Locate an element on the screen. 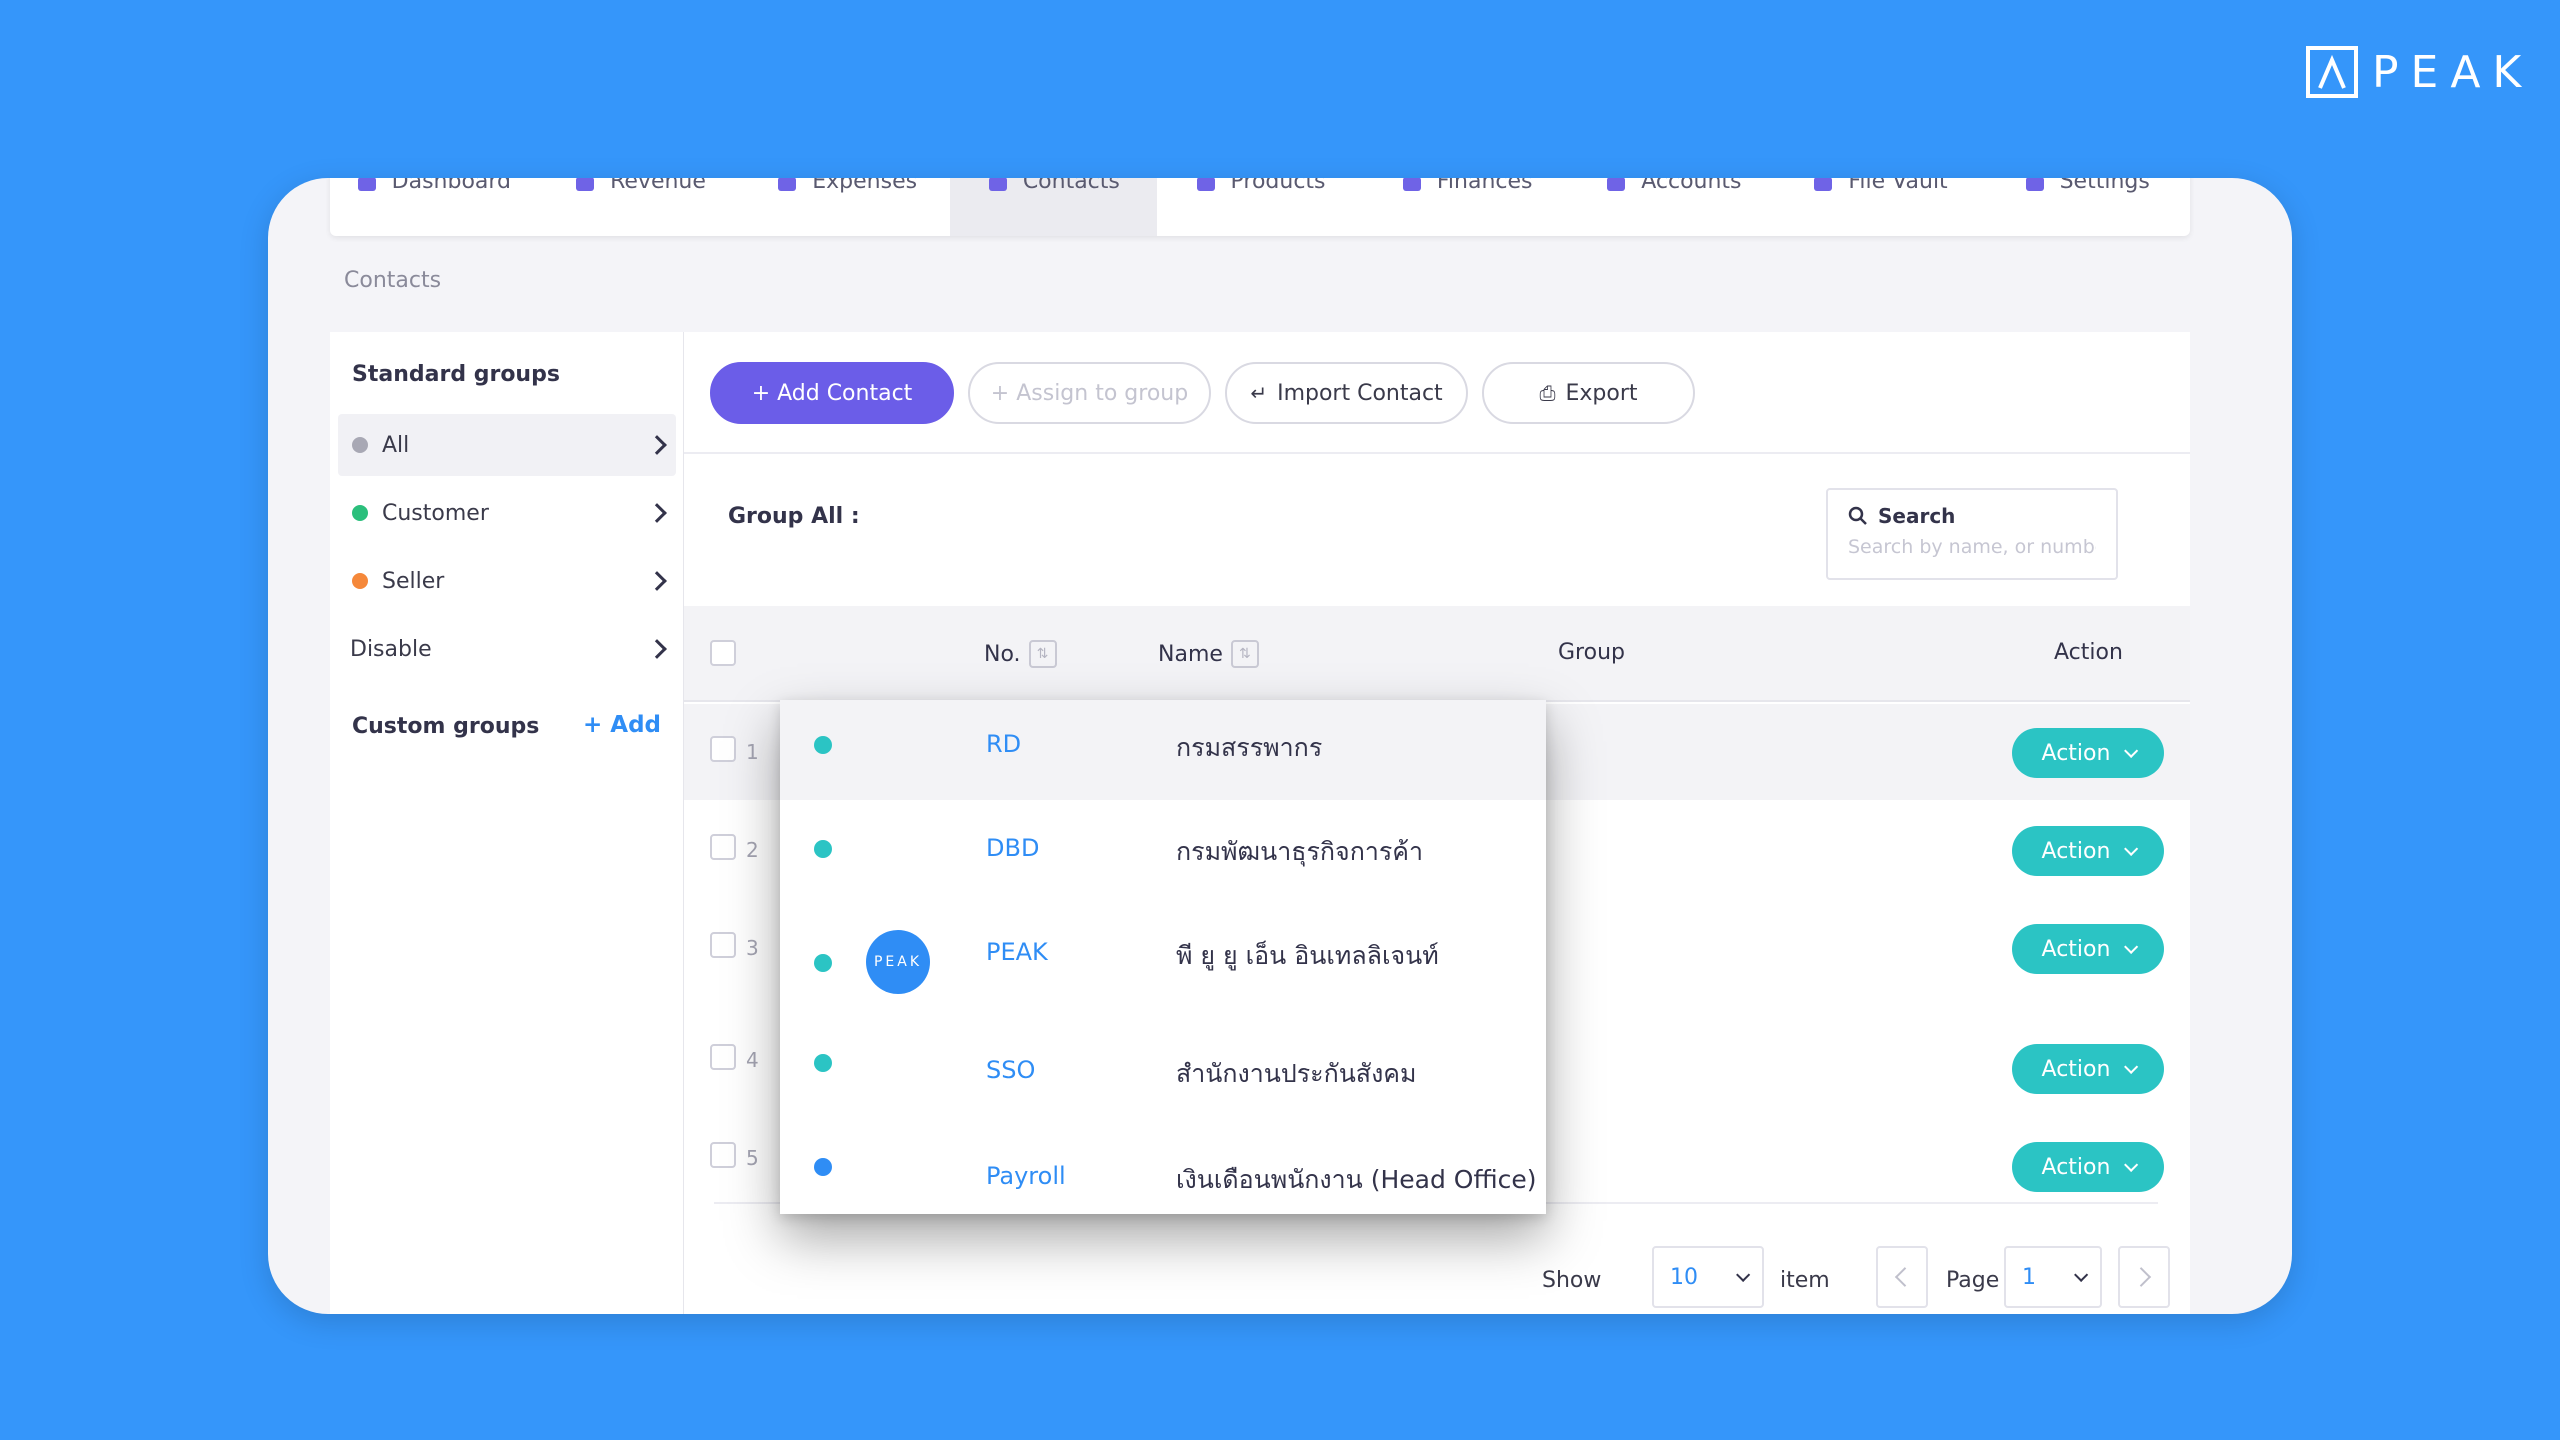 The height and width of the screenshot is (1440, 2560). nav-revenue: Revenue is located at coordinates (640, 207).